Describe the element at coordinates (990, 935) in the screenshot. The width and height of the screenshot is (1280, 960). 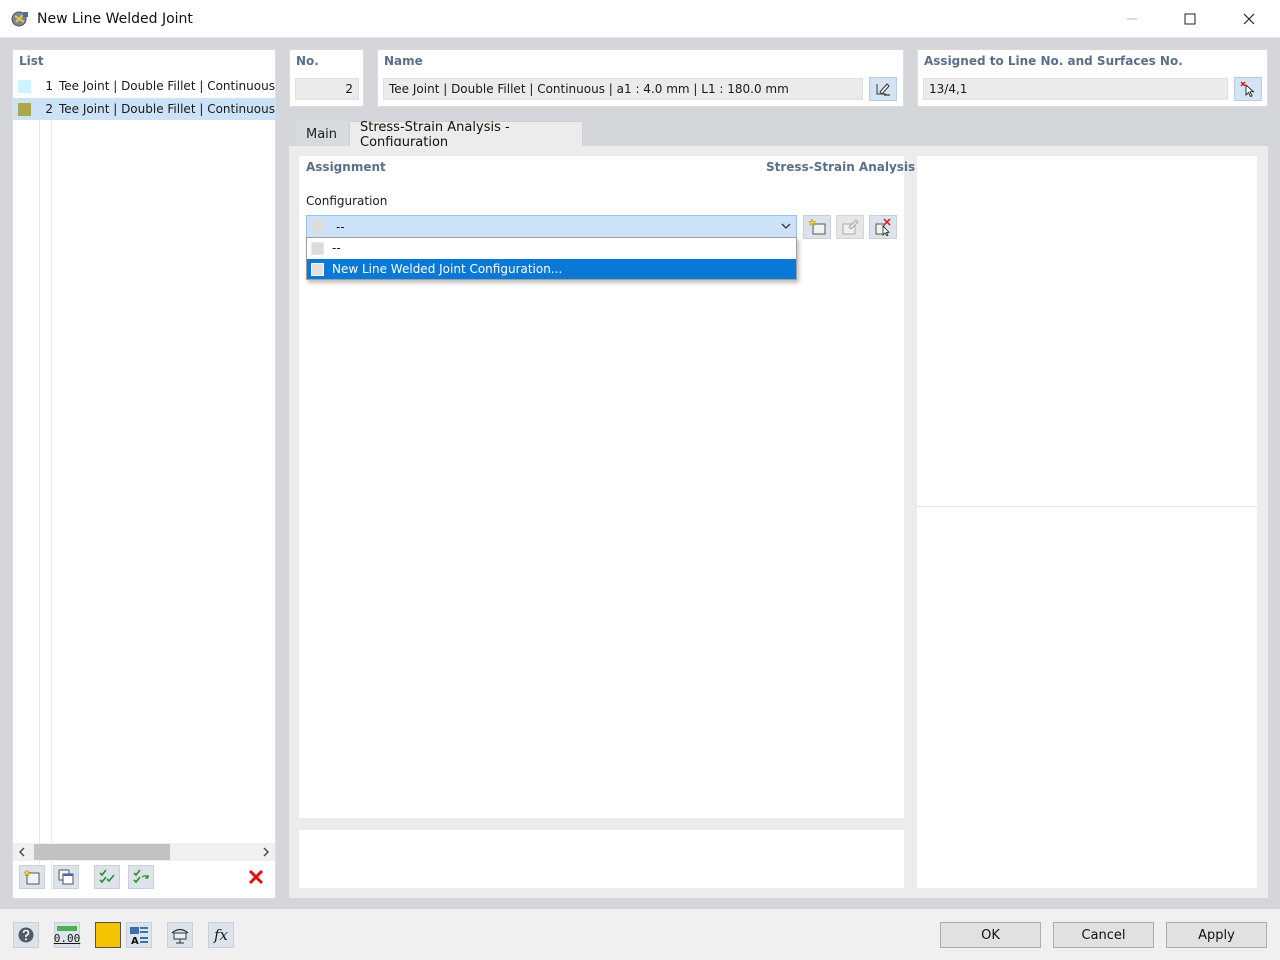
I see `ok-button: OK` at that location.